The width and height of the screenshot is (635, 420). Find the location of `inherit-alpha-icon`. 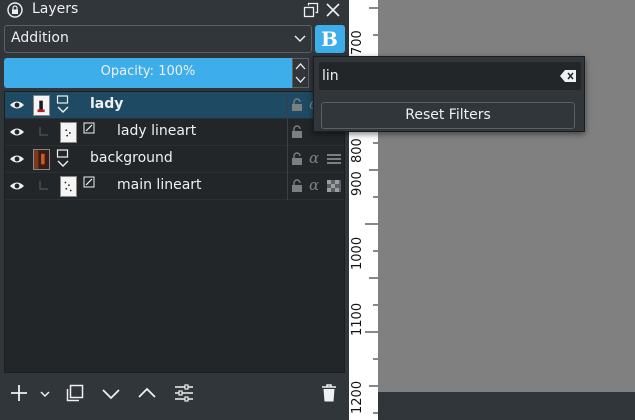

inherit-alpha-icon is located at coordinates (334, 159).